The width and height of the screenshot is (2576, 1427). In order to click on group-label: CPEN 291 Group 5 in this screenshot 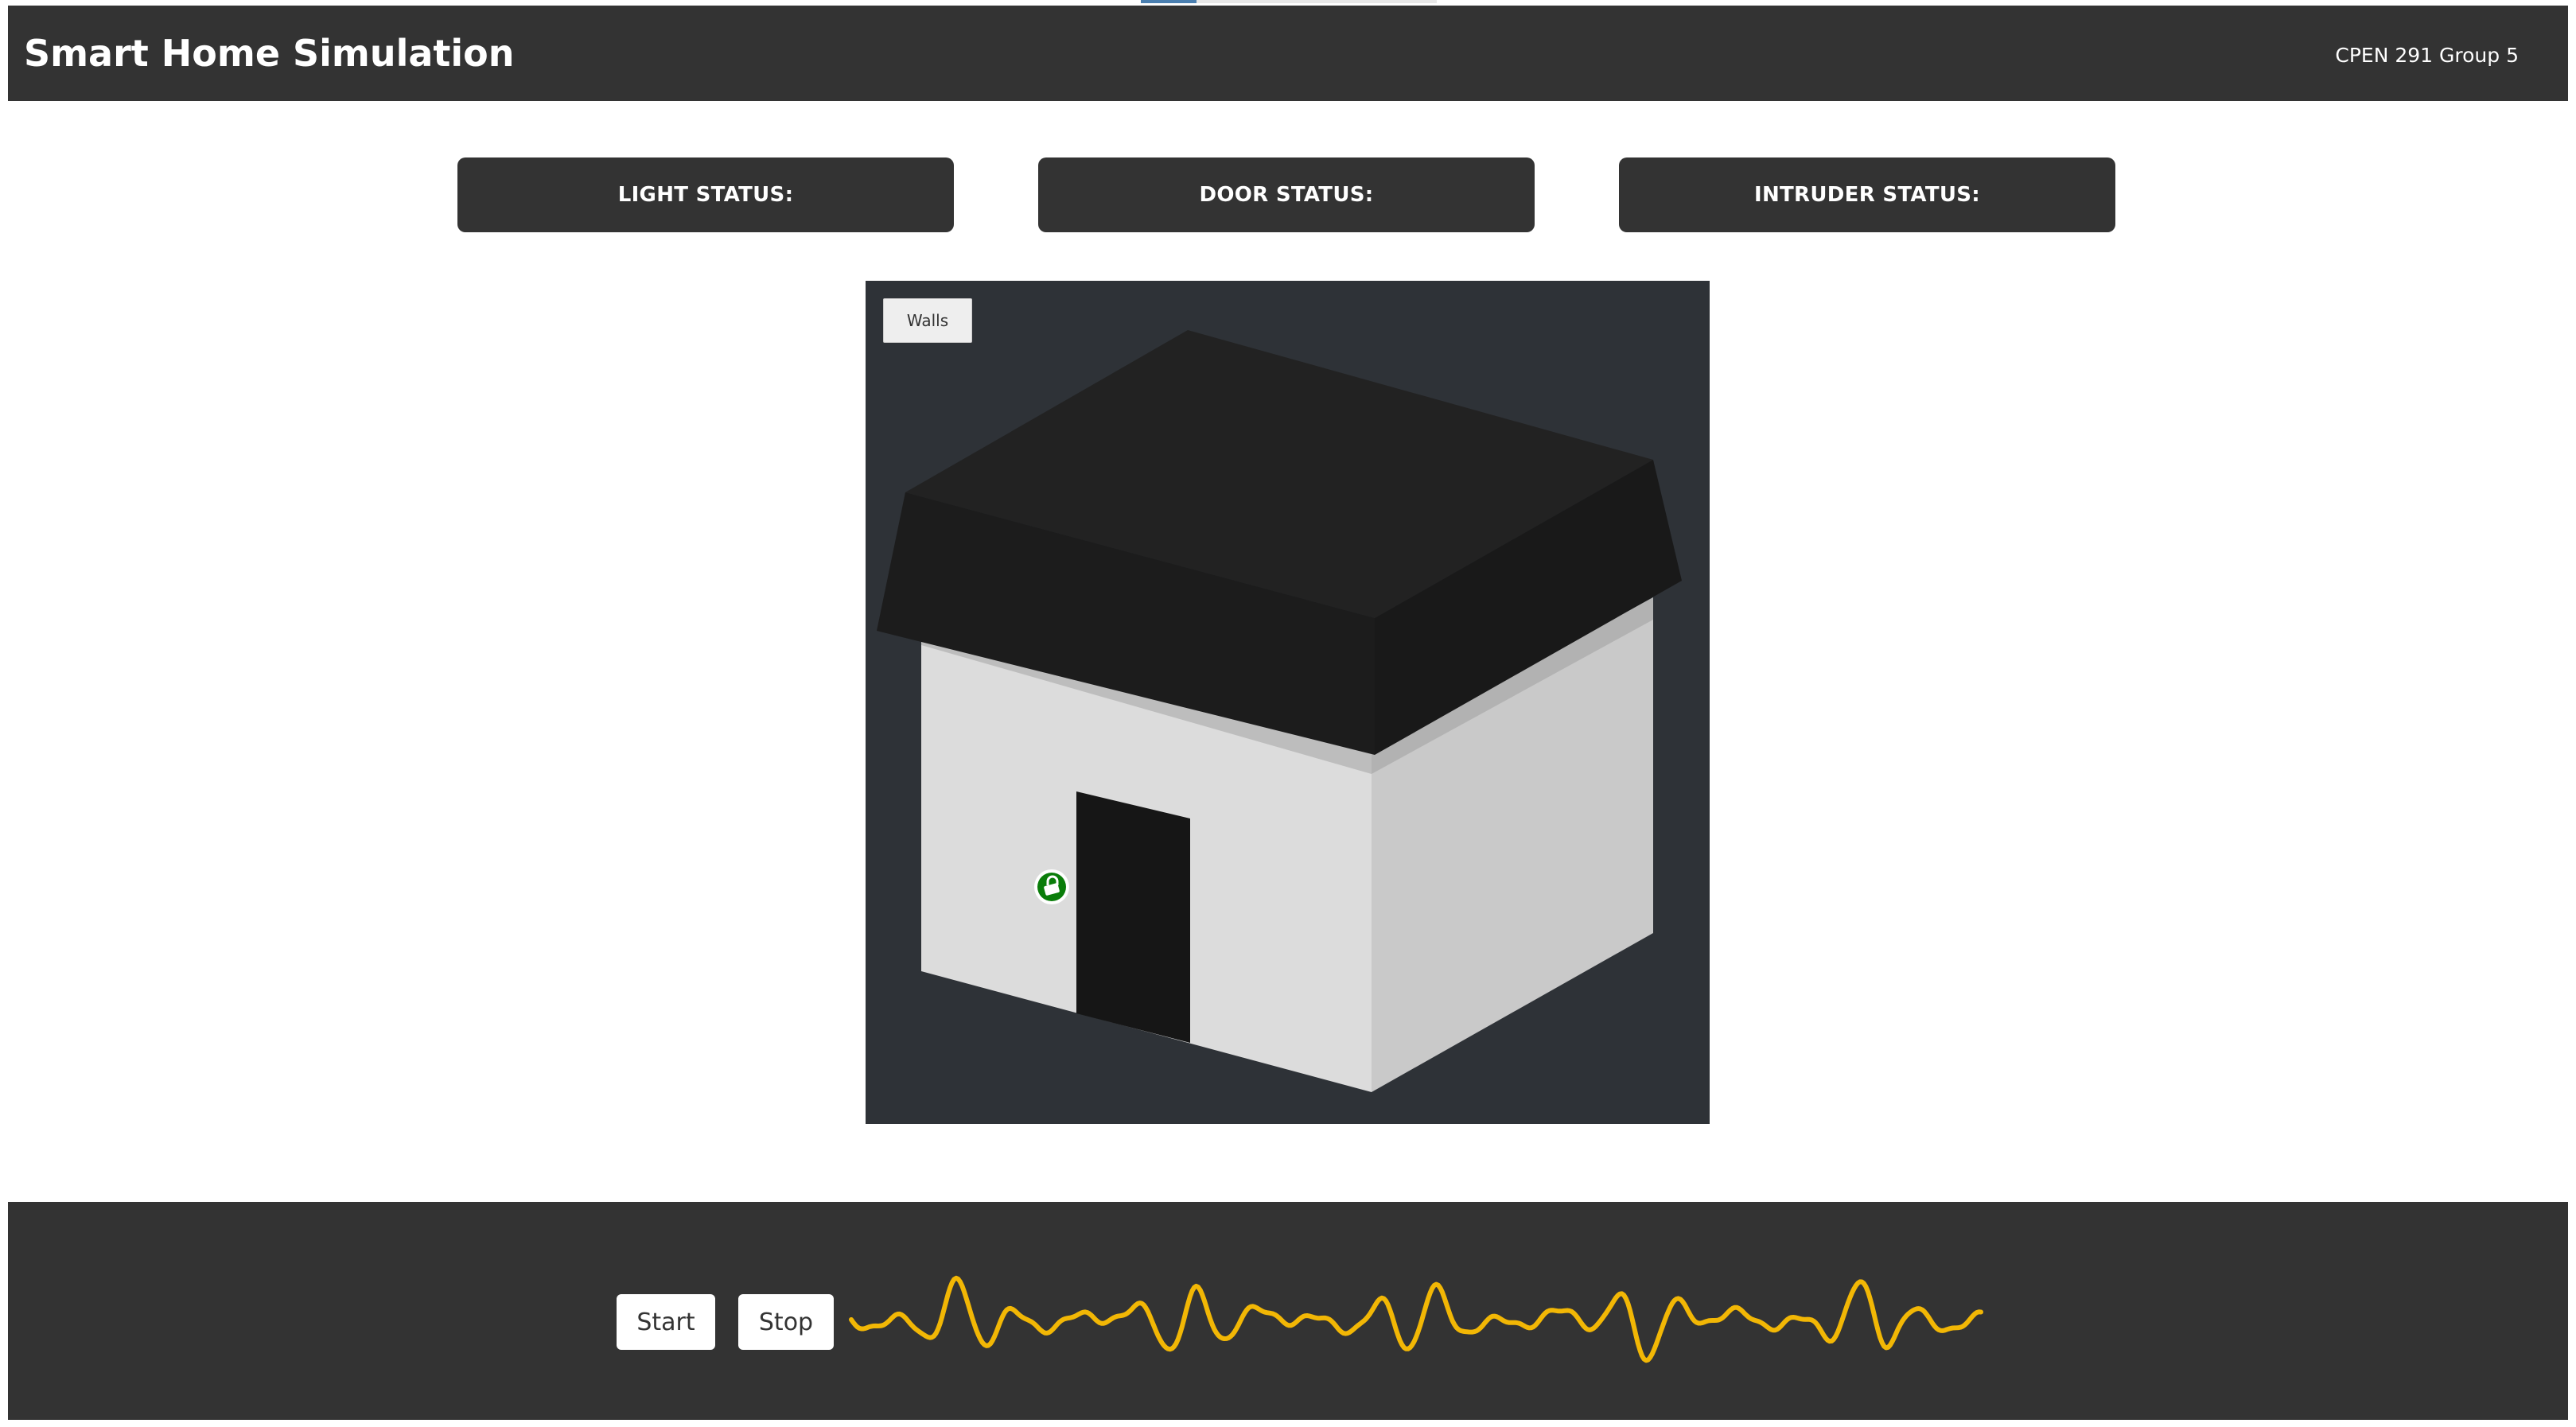, I will do `click(2427, 55)`.